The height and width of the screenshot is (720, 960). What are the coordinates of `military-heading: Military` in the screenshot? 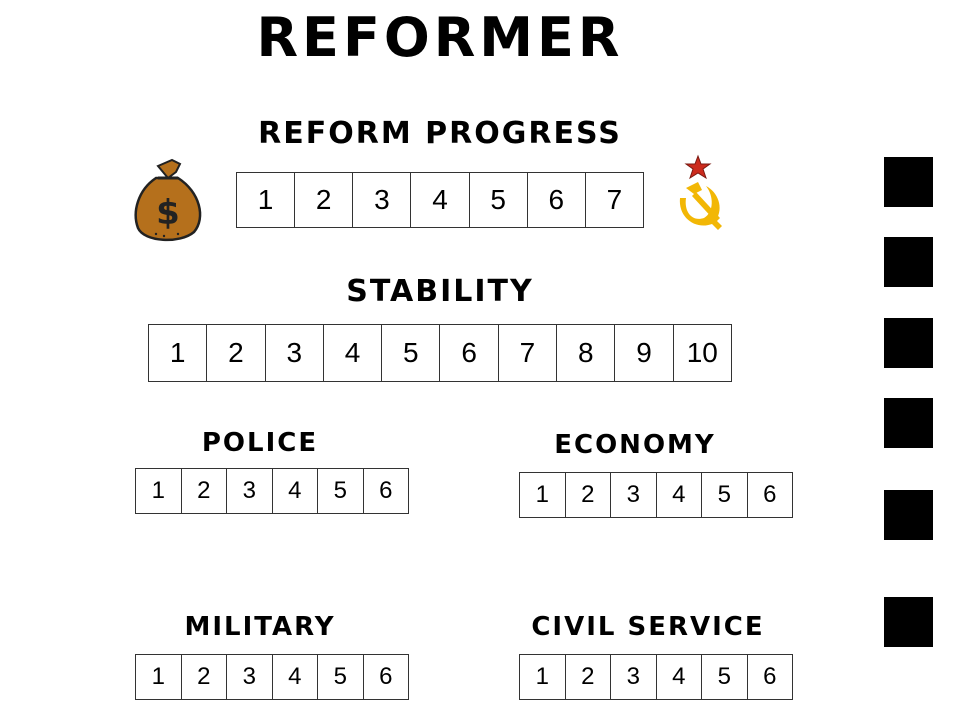 It's located at (260, 627).